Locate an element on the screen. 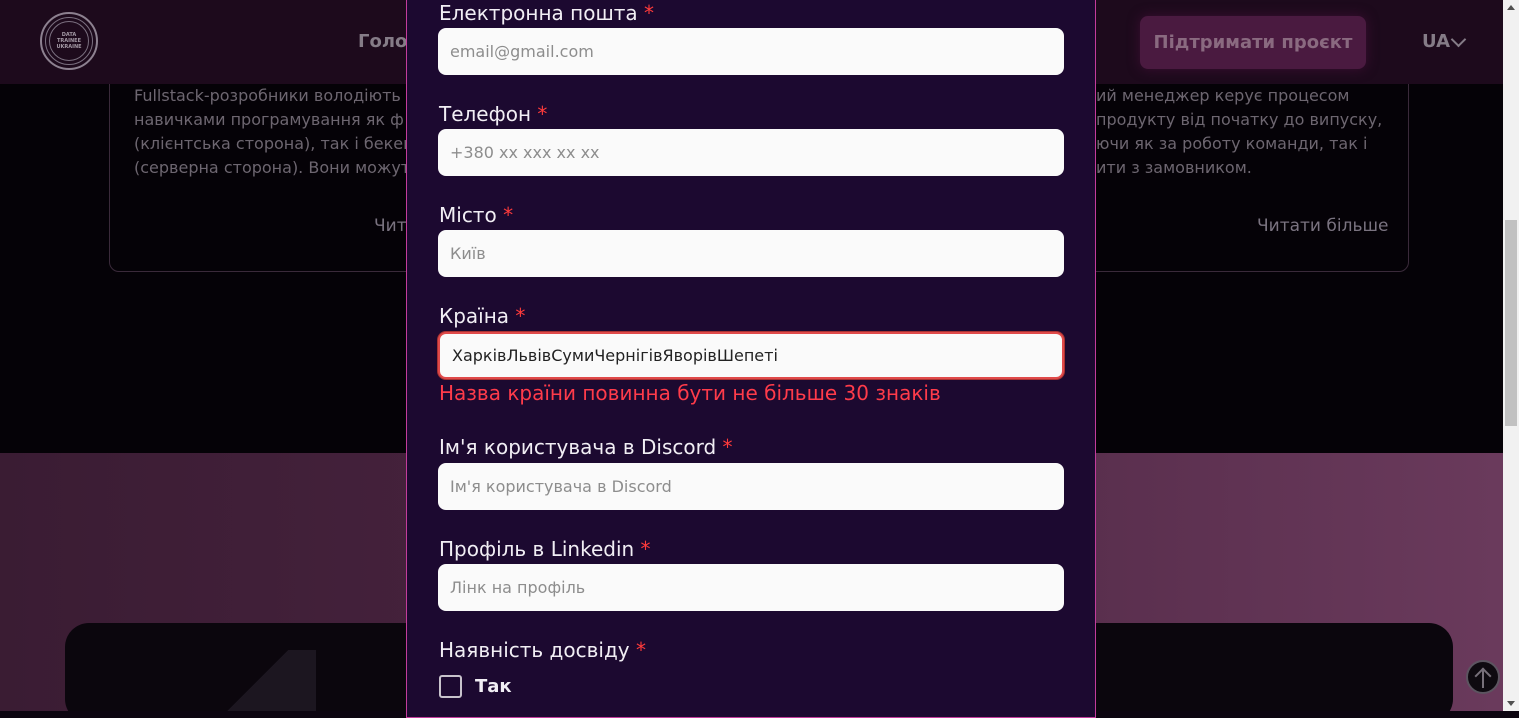  experience-yes-checkbox is located at coordinates (450, 686).